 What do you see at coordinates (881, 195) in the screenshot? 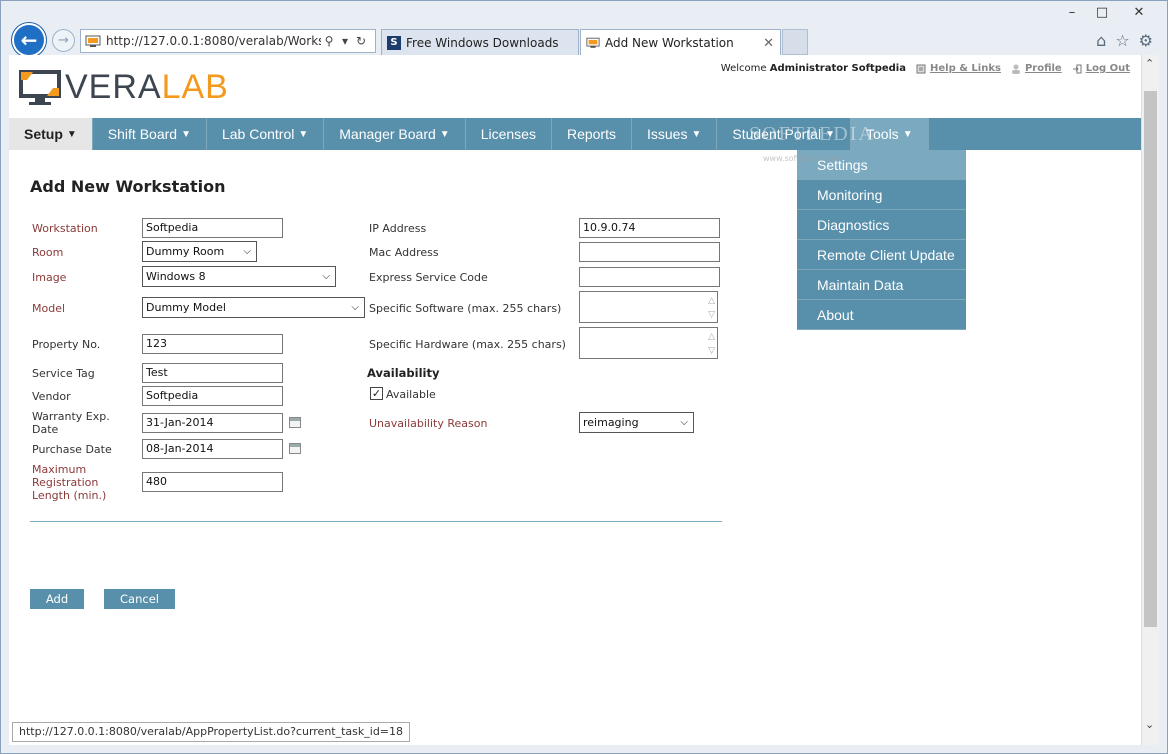
I see `tools-menu-monitoring: Monitoring` at bounding box center [881, 195].